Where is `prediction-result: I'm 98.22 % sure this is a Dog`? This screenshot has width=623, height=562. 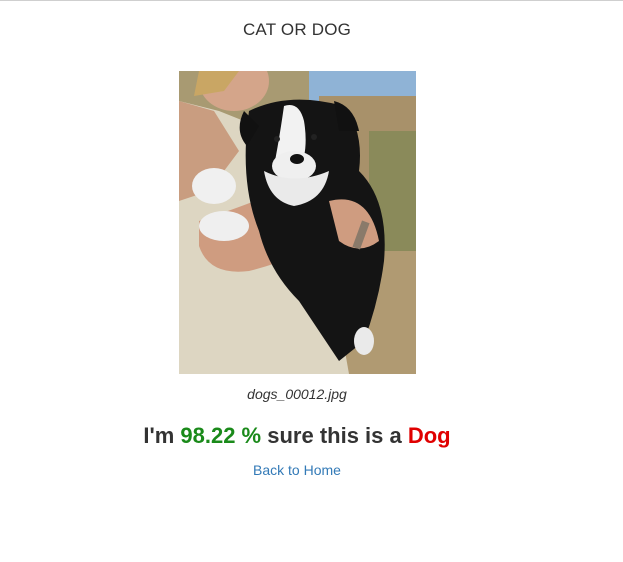
prediction-result: I'm 98.22 % sure this is a Dog is located at coordinates (297, 436).